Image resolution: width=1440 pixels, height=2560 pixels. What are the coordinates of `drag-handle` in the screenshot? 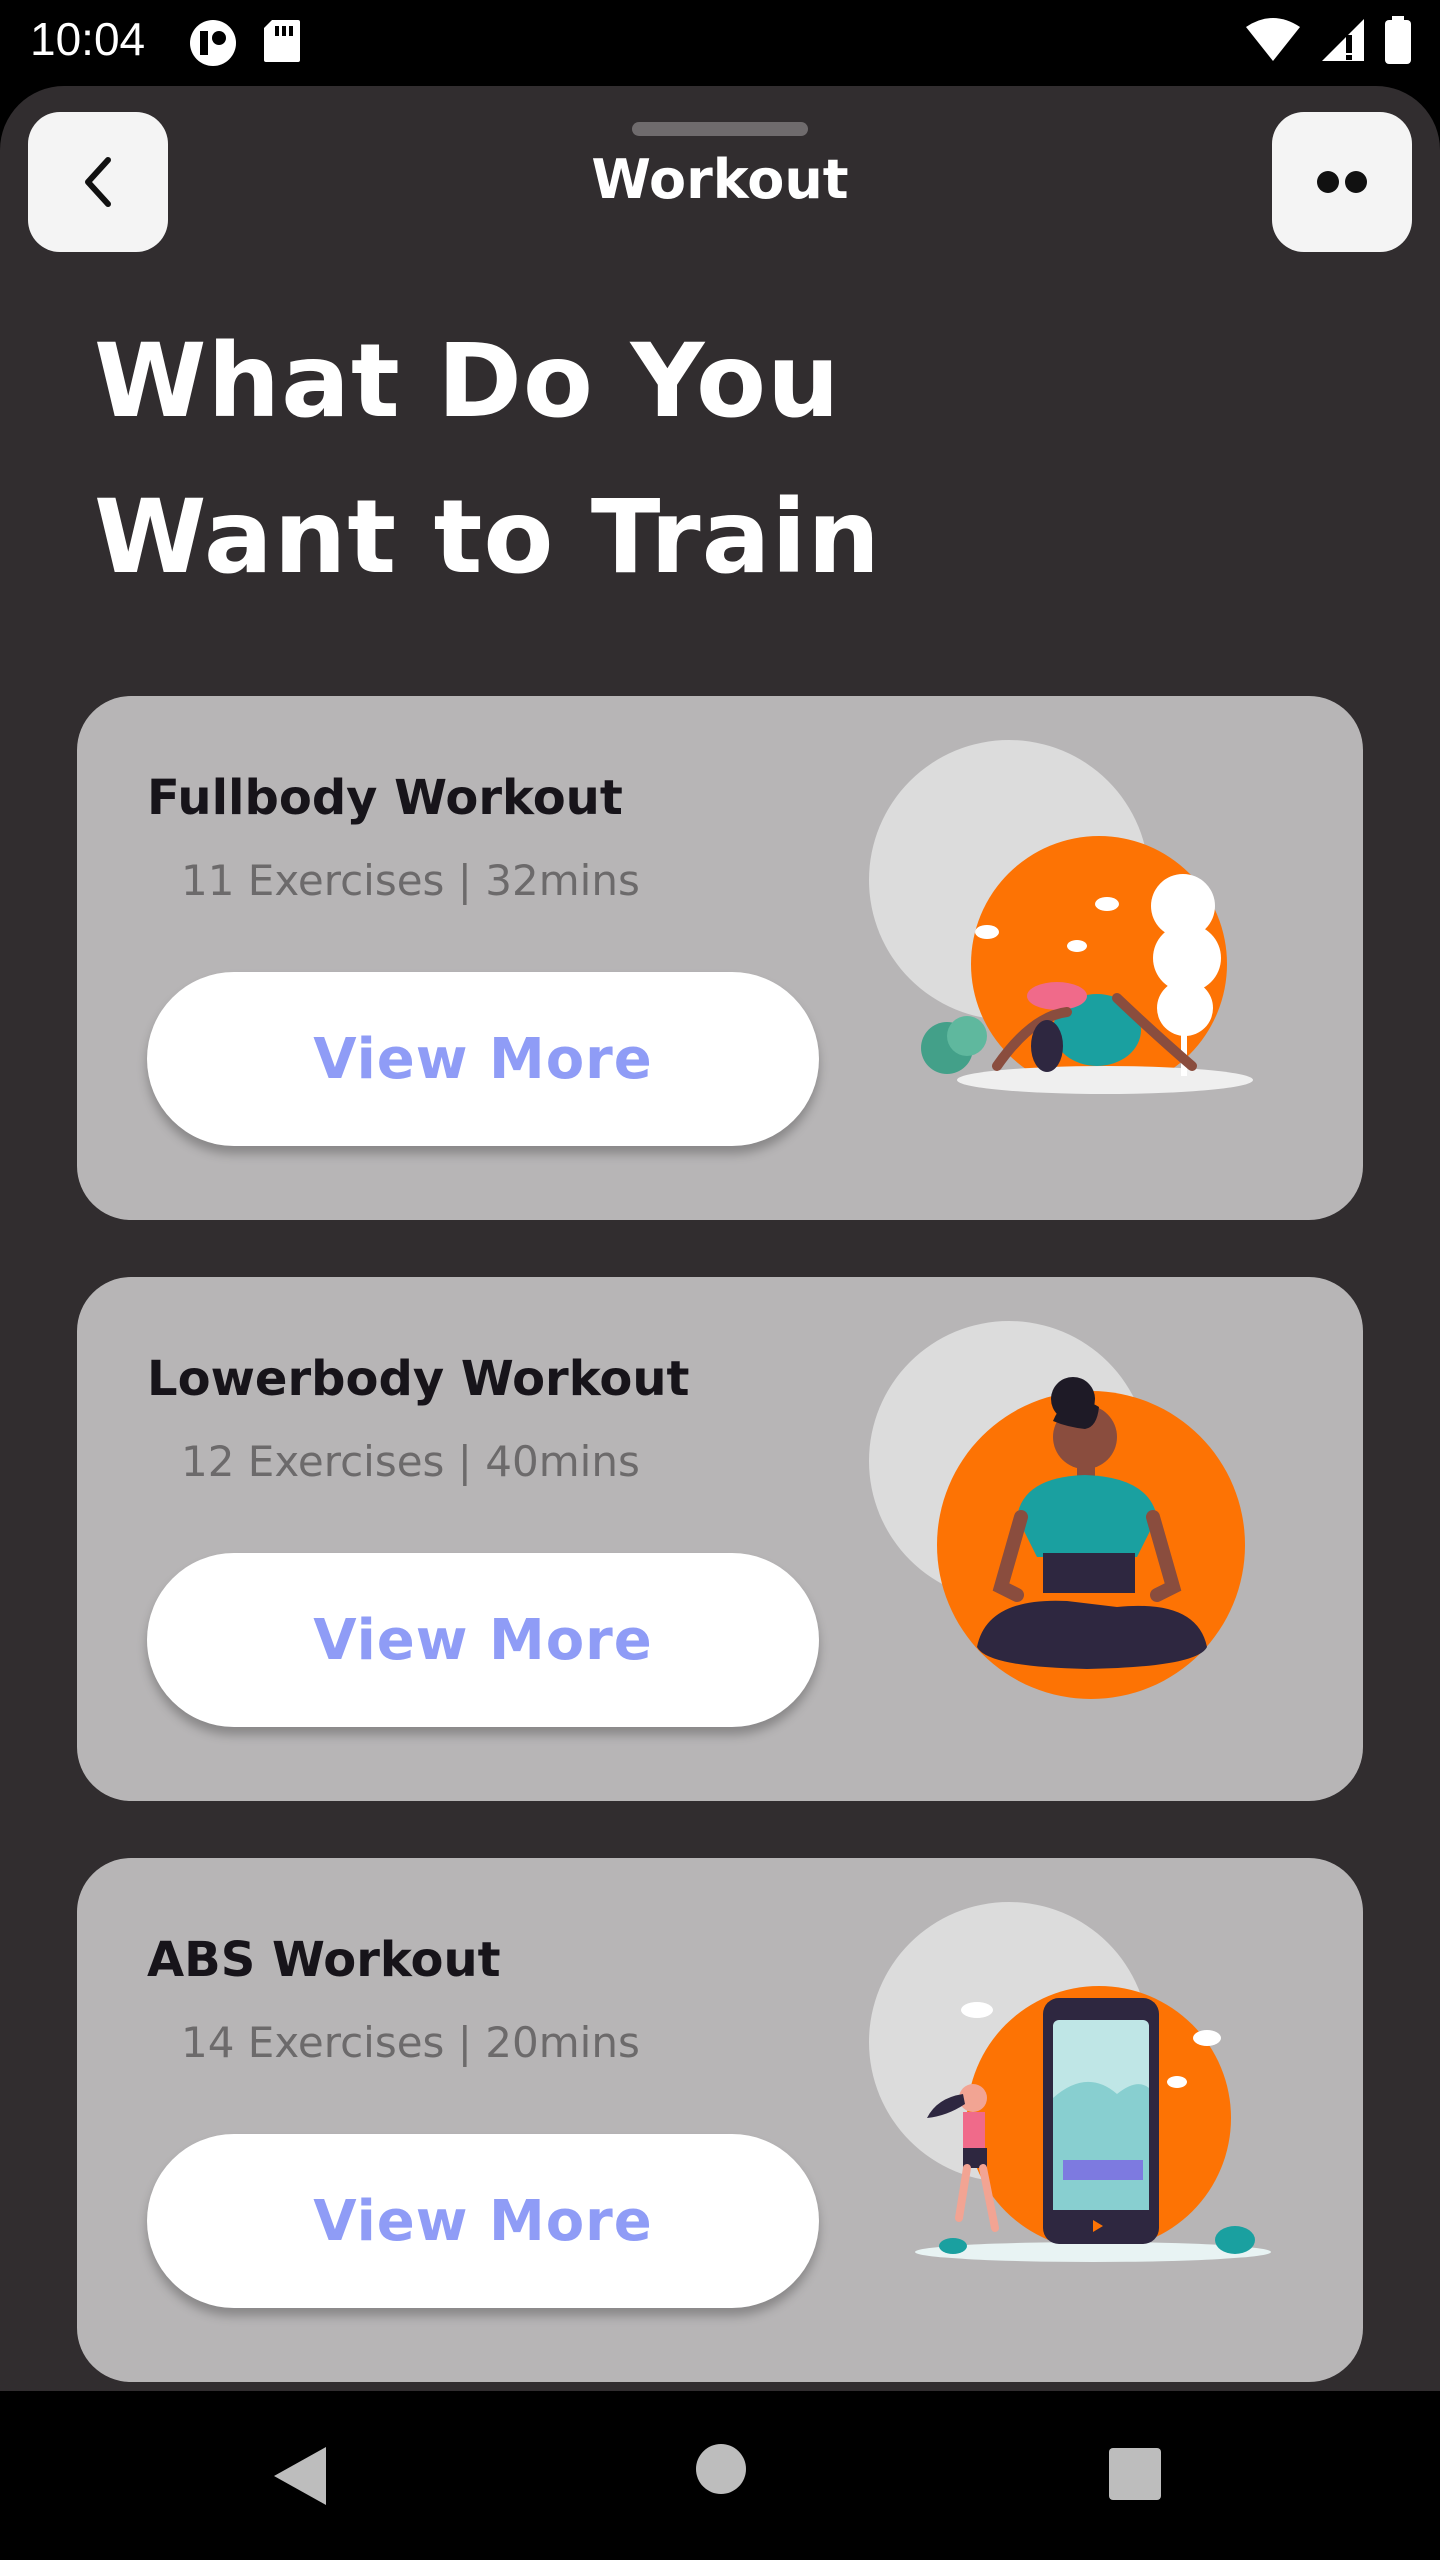 It's located at (720, 129).